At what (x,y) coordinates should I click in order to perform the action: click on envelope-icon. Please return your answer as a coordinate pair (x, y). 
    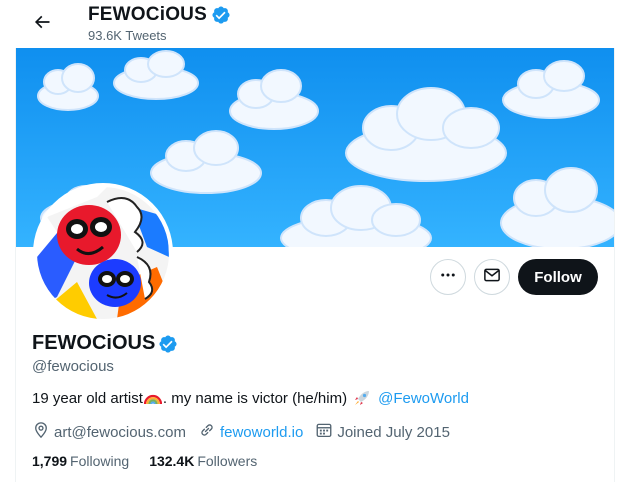
    Looking at the image, I should click on (492, 277).